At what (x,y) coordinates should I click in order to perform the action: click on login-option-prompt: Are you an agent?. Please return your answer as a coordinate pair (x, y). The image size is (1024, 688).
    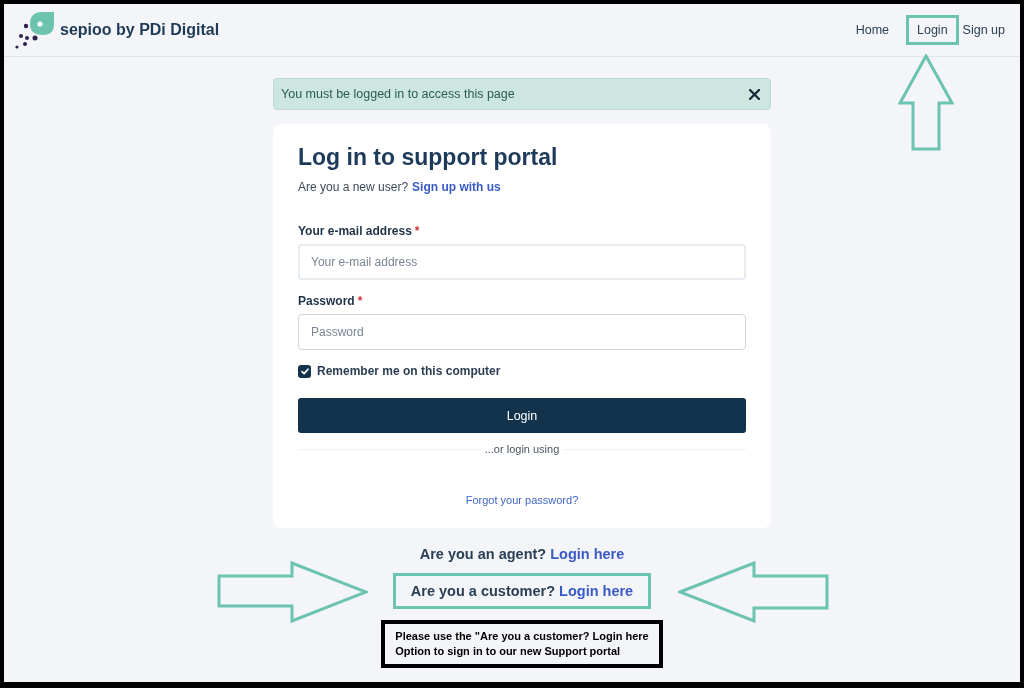
    Looking at the image, I should click on (483, 554).